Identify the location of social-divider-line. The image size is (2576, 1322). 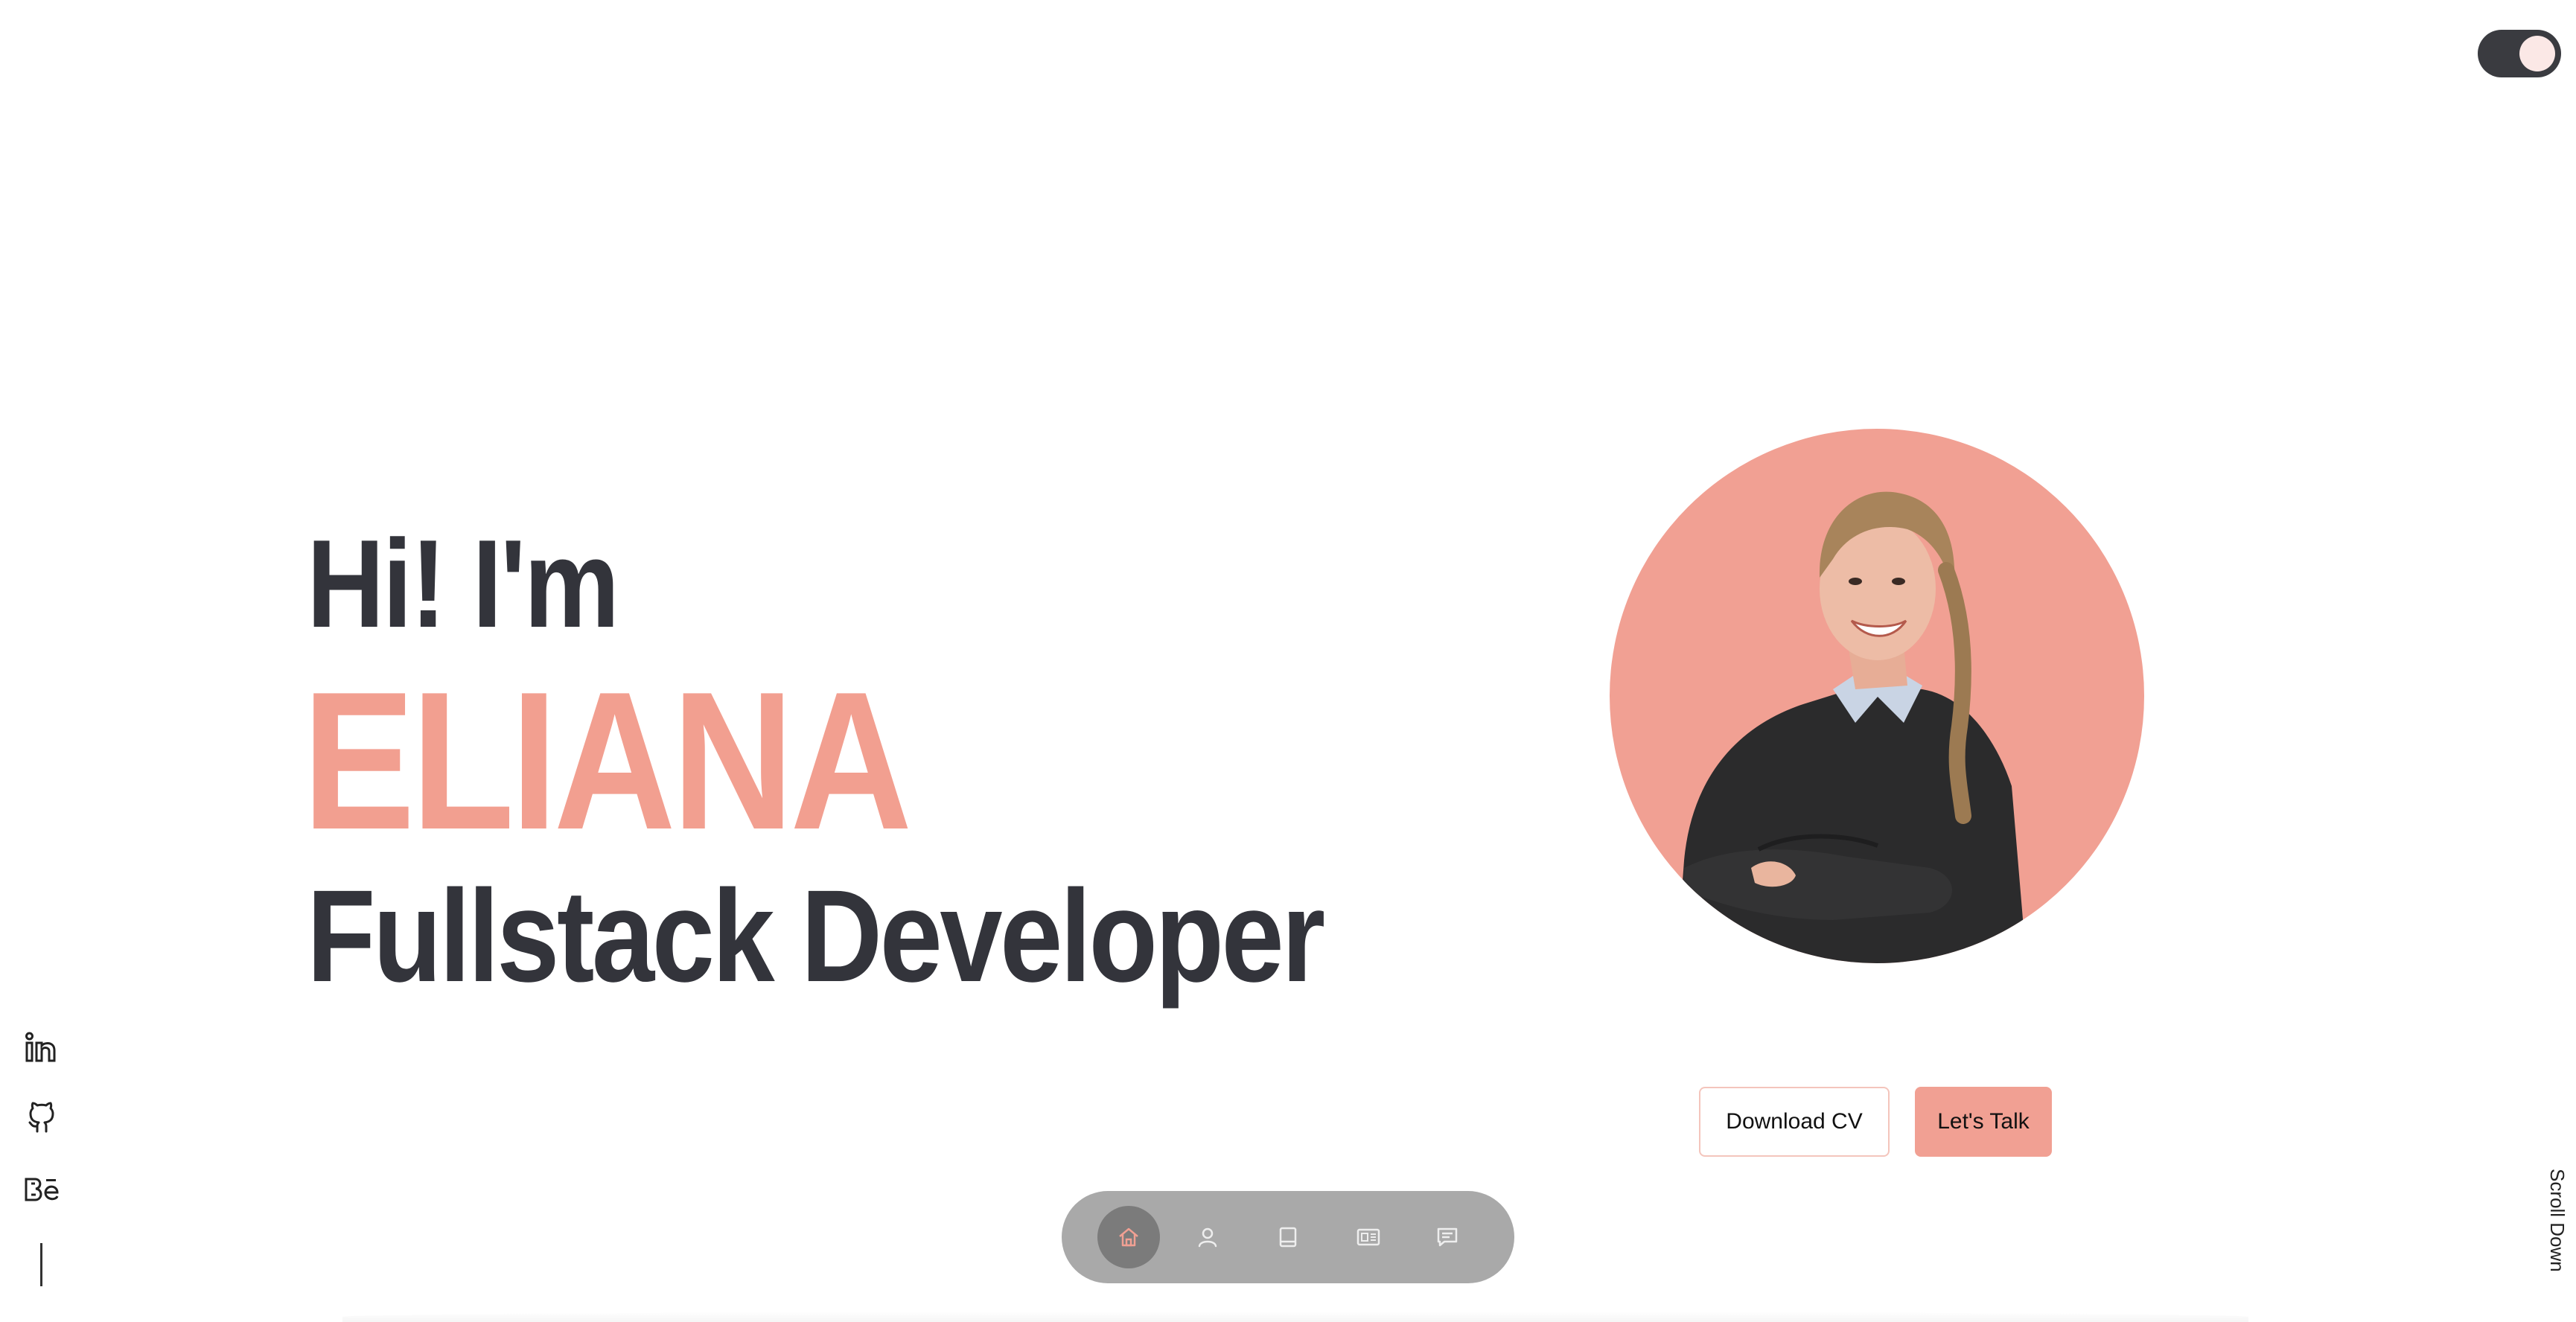
(41, 1264).